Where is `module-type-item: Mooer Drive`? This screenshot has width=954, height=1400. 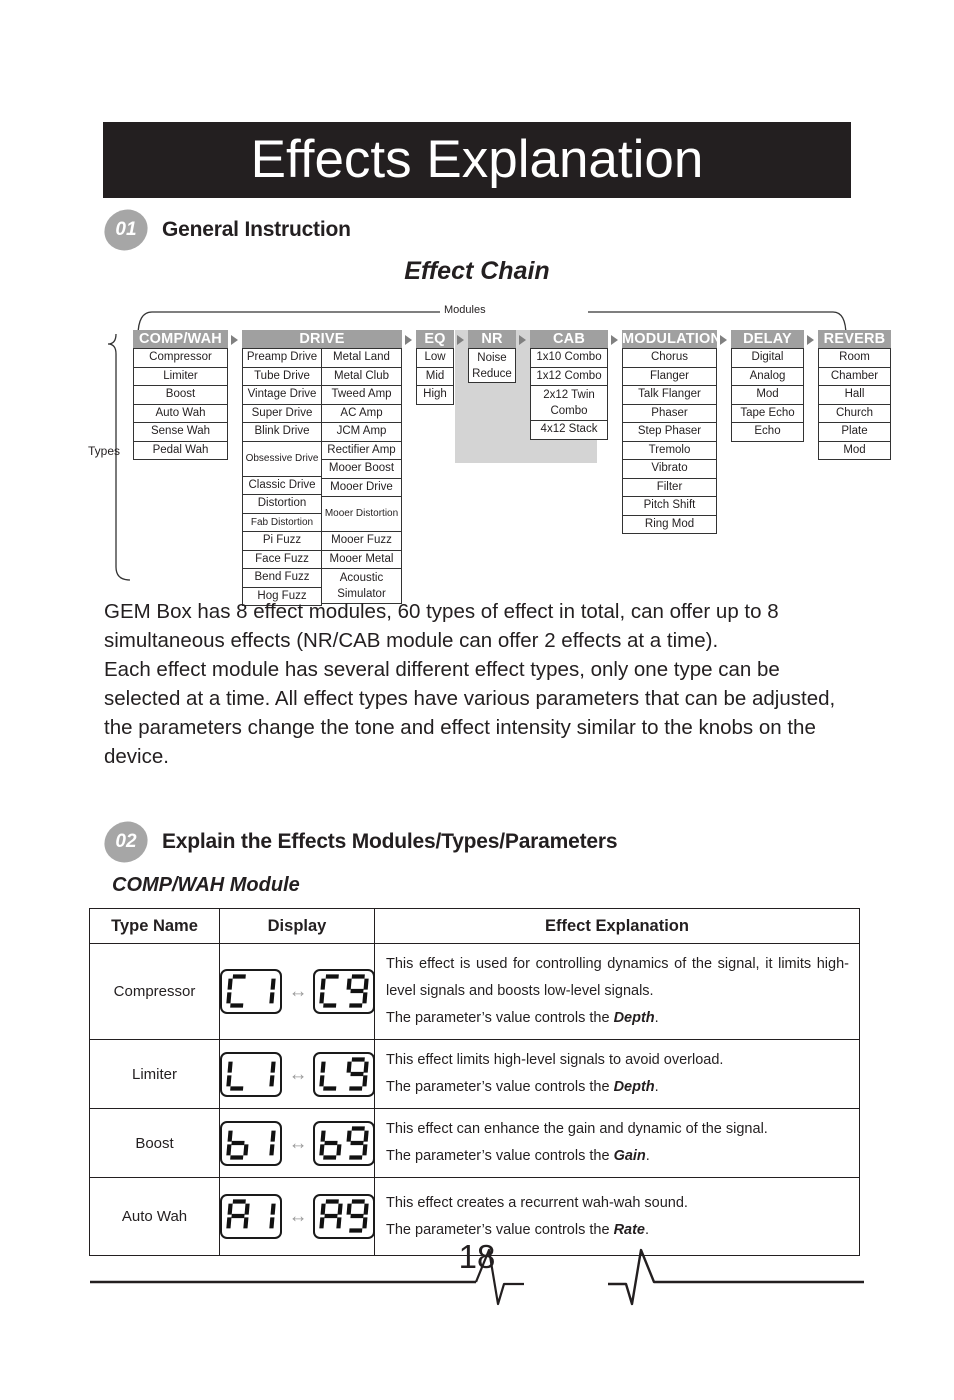
module-type-item: Mooer Drive is located at coordinates (362, 487).